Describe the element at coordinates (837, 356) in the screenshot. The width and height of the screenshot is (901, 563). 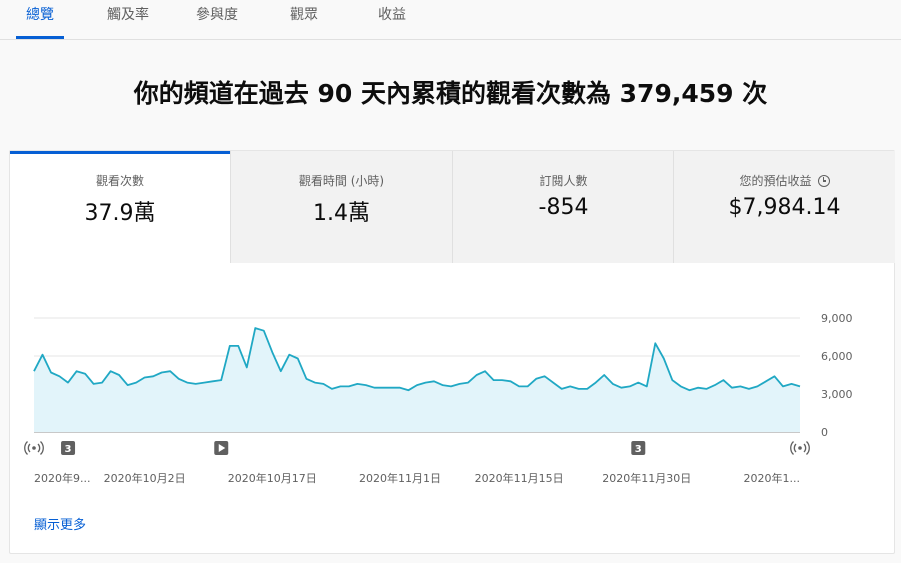
I see `y-tick-label: 6,000` at that location.